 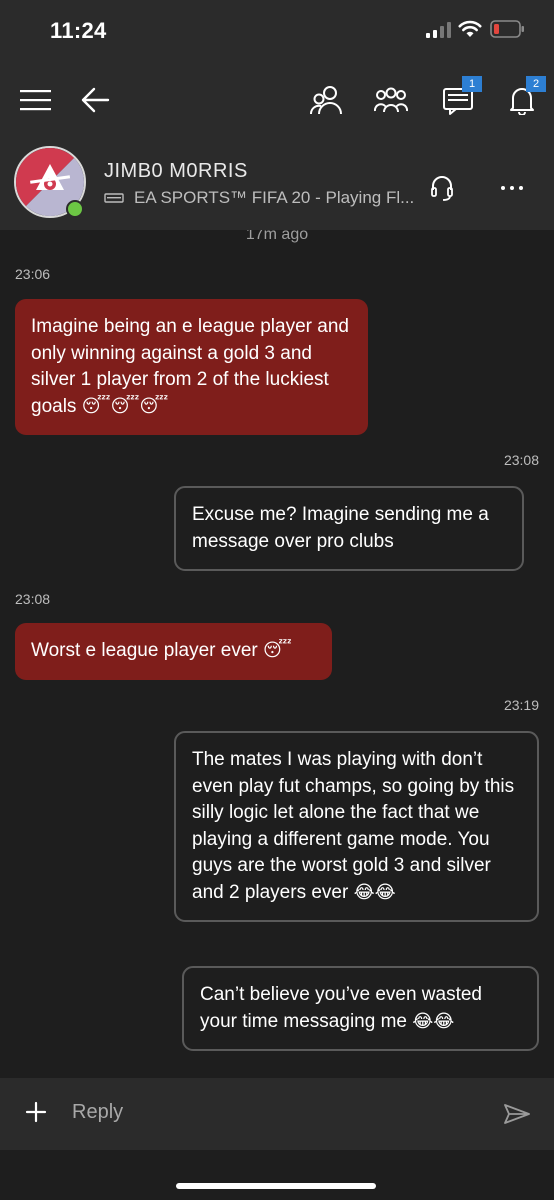 I want to click on more-icon, so click(x=512, y=188).